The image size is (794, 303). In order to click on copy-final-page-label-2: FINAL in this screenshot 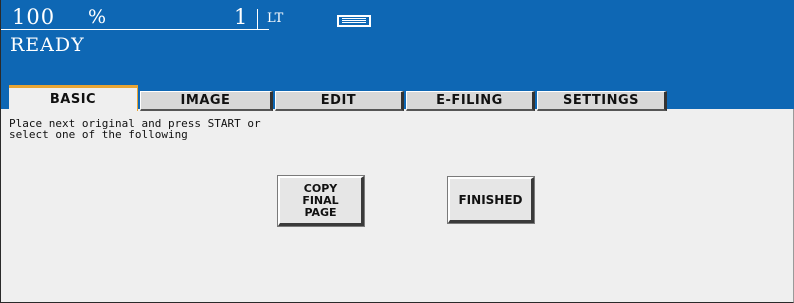, I will do `click(320, 200)`.